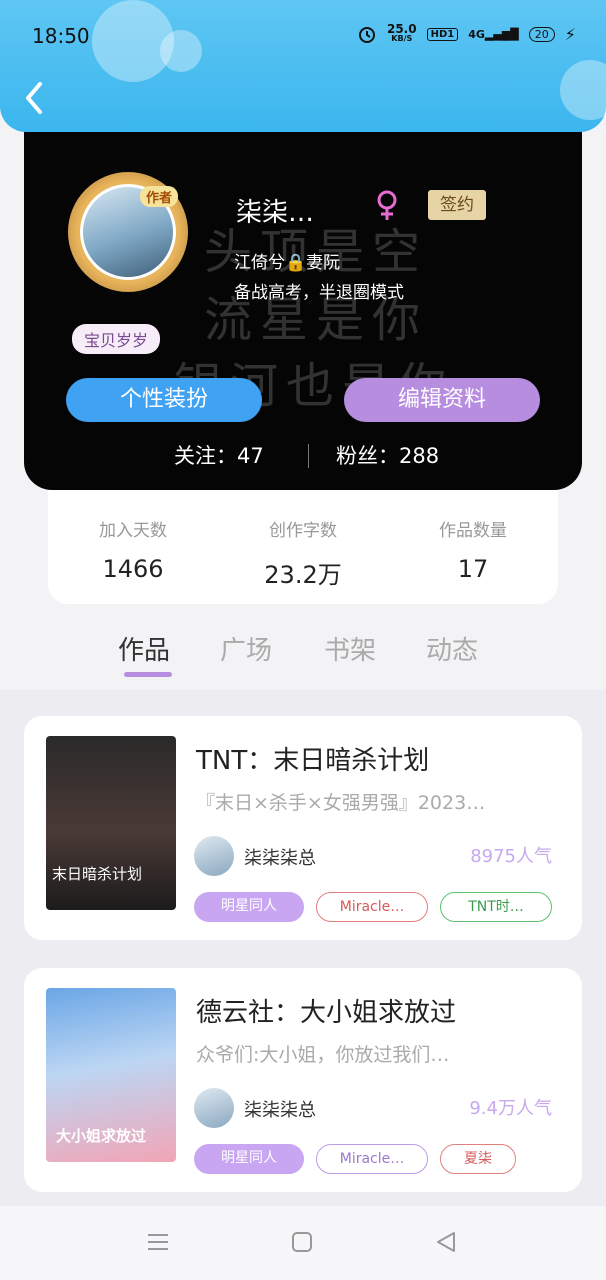  I want to click on charging-icon: ⚡, so click(570, 34).